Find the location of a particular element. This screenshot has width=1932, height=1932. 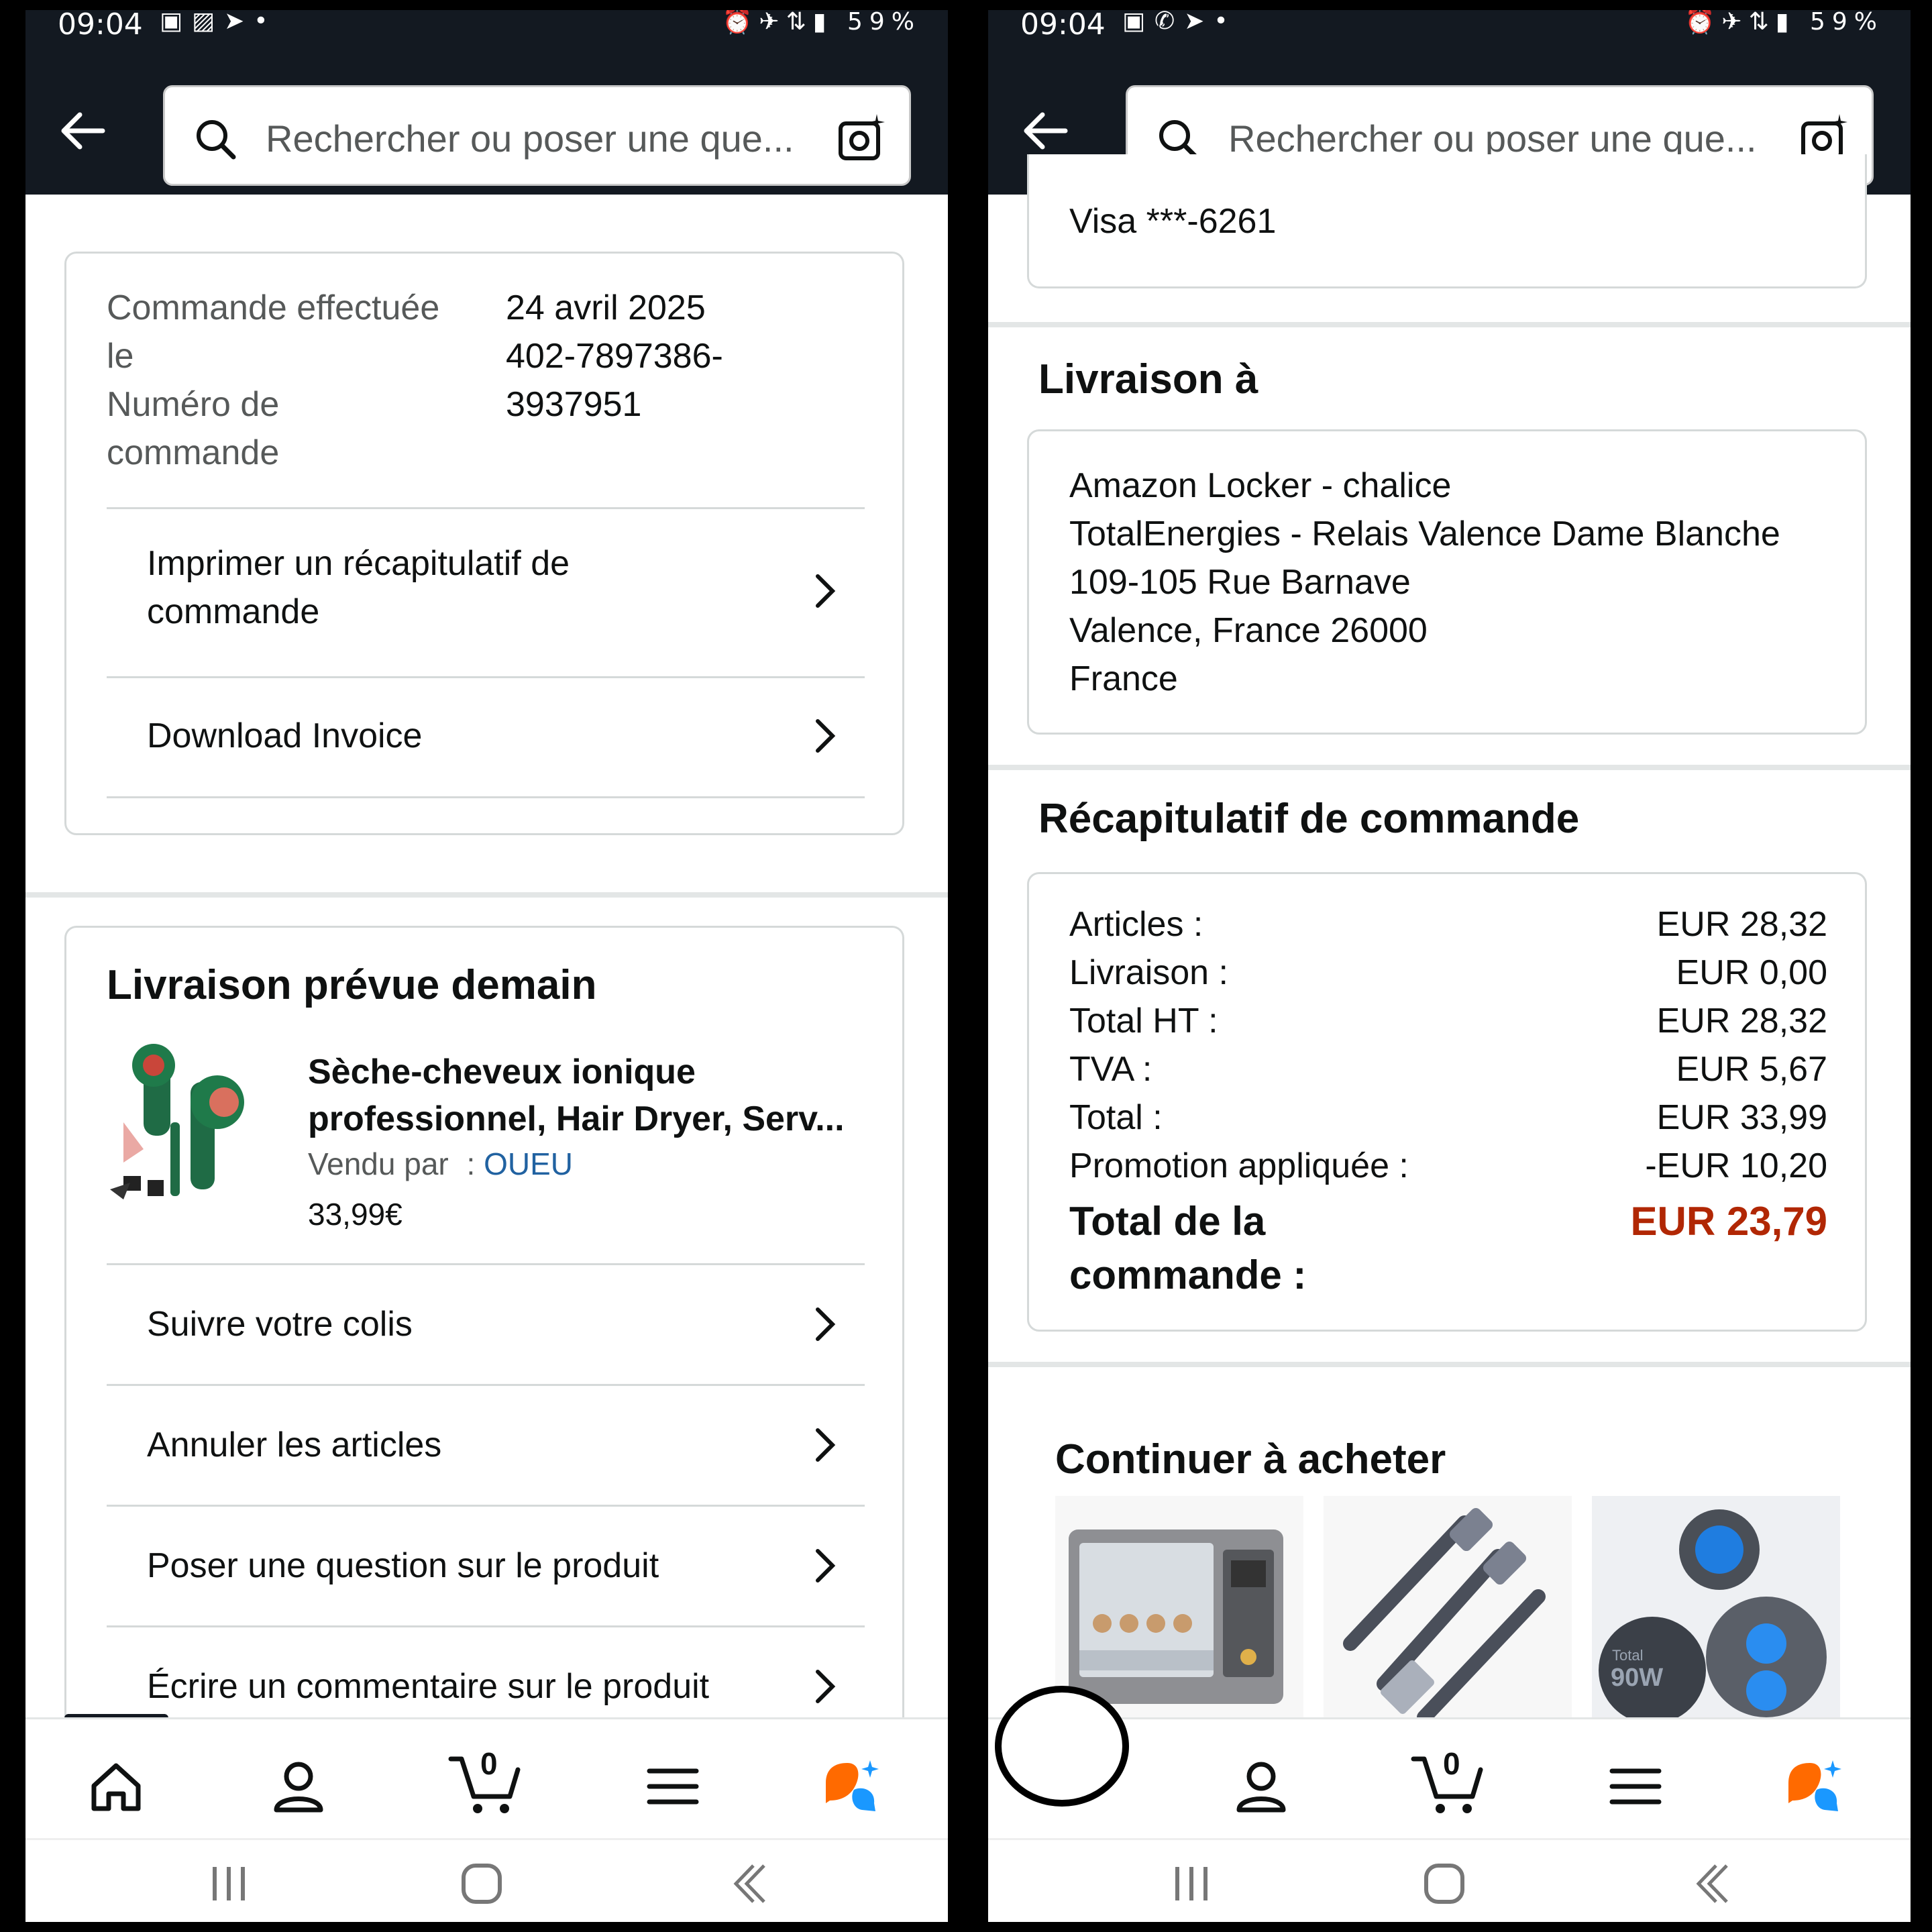

home-icon is located at coordinates (116, 1786).